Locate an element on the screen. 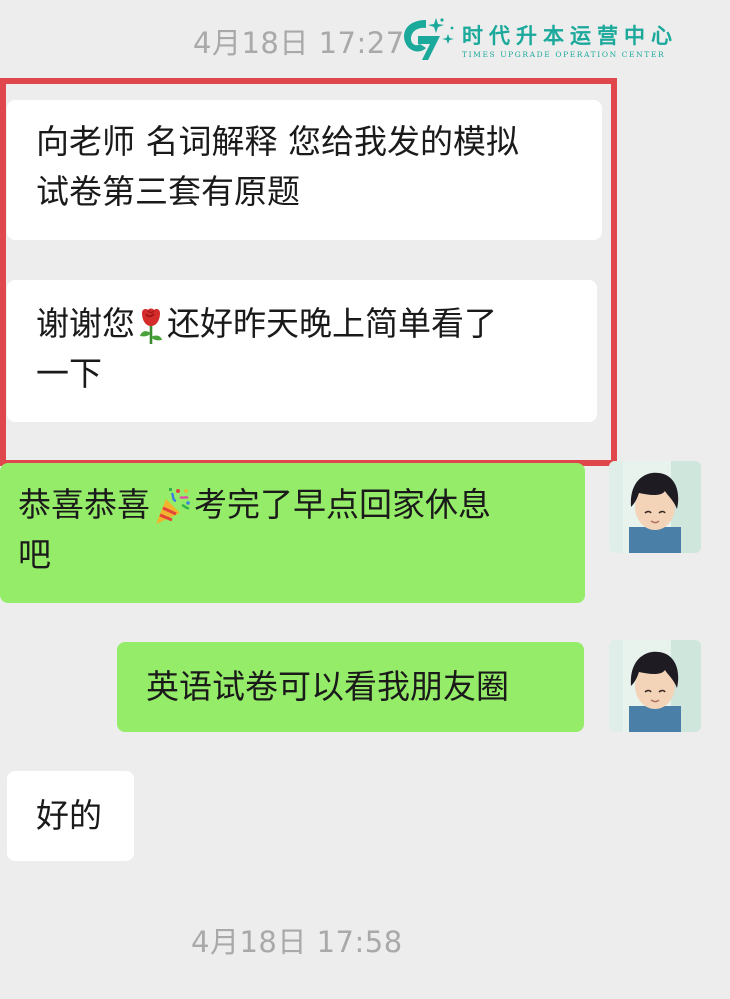 This screenshot has height=999, width=730. message-bubble-incoming: 好的 is located at coordinates (70, 816).